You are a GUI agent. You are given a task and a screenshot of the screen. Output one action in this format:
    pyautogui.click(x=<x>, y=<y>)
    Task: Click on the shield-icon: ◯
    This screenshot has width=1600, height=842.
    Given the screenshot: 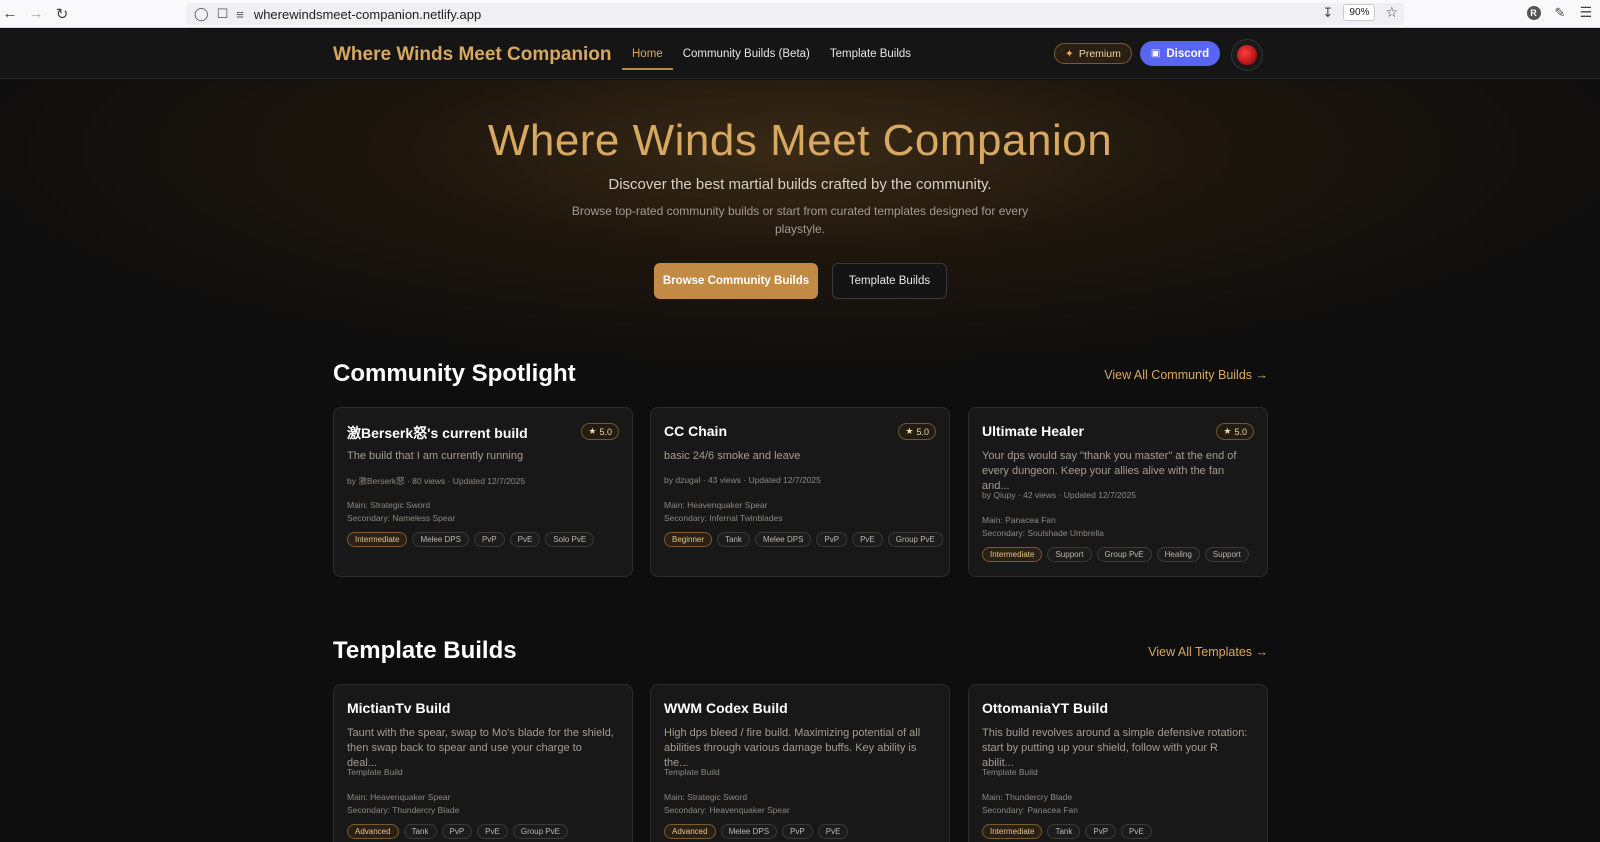 What is the action you would take?
    pyautogui.click(x=201, y=14)
    